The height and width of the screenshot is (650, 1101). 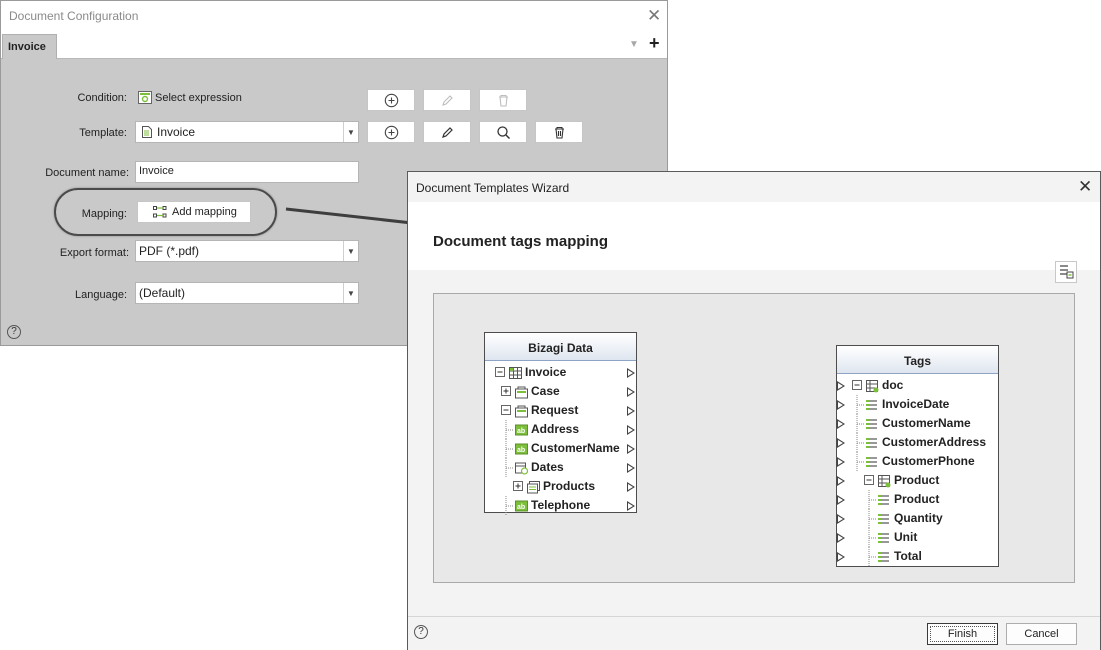 What do you see at coordinates (962, 634) in the screenshot?
I see `finish-button: Finish` at bounding box center [962, 634].